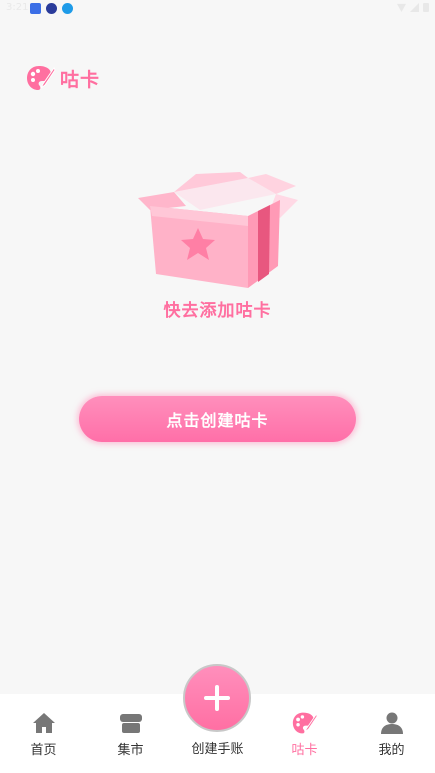 This screenshot has width=435, height=773. I want to click on home-icon, so click(43, 723).